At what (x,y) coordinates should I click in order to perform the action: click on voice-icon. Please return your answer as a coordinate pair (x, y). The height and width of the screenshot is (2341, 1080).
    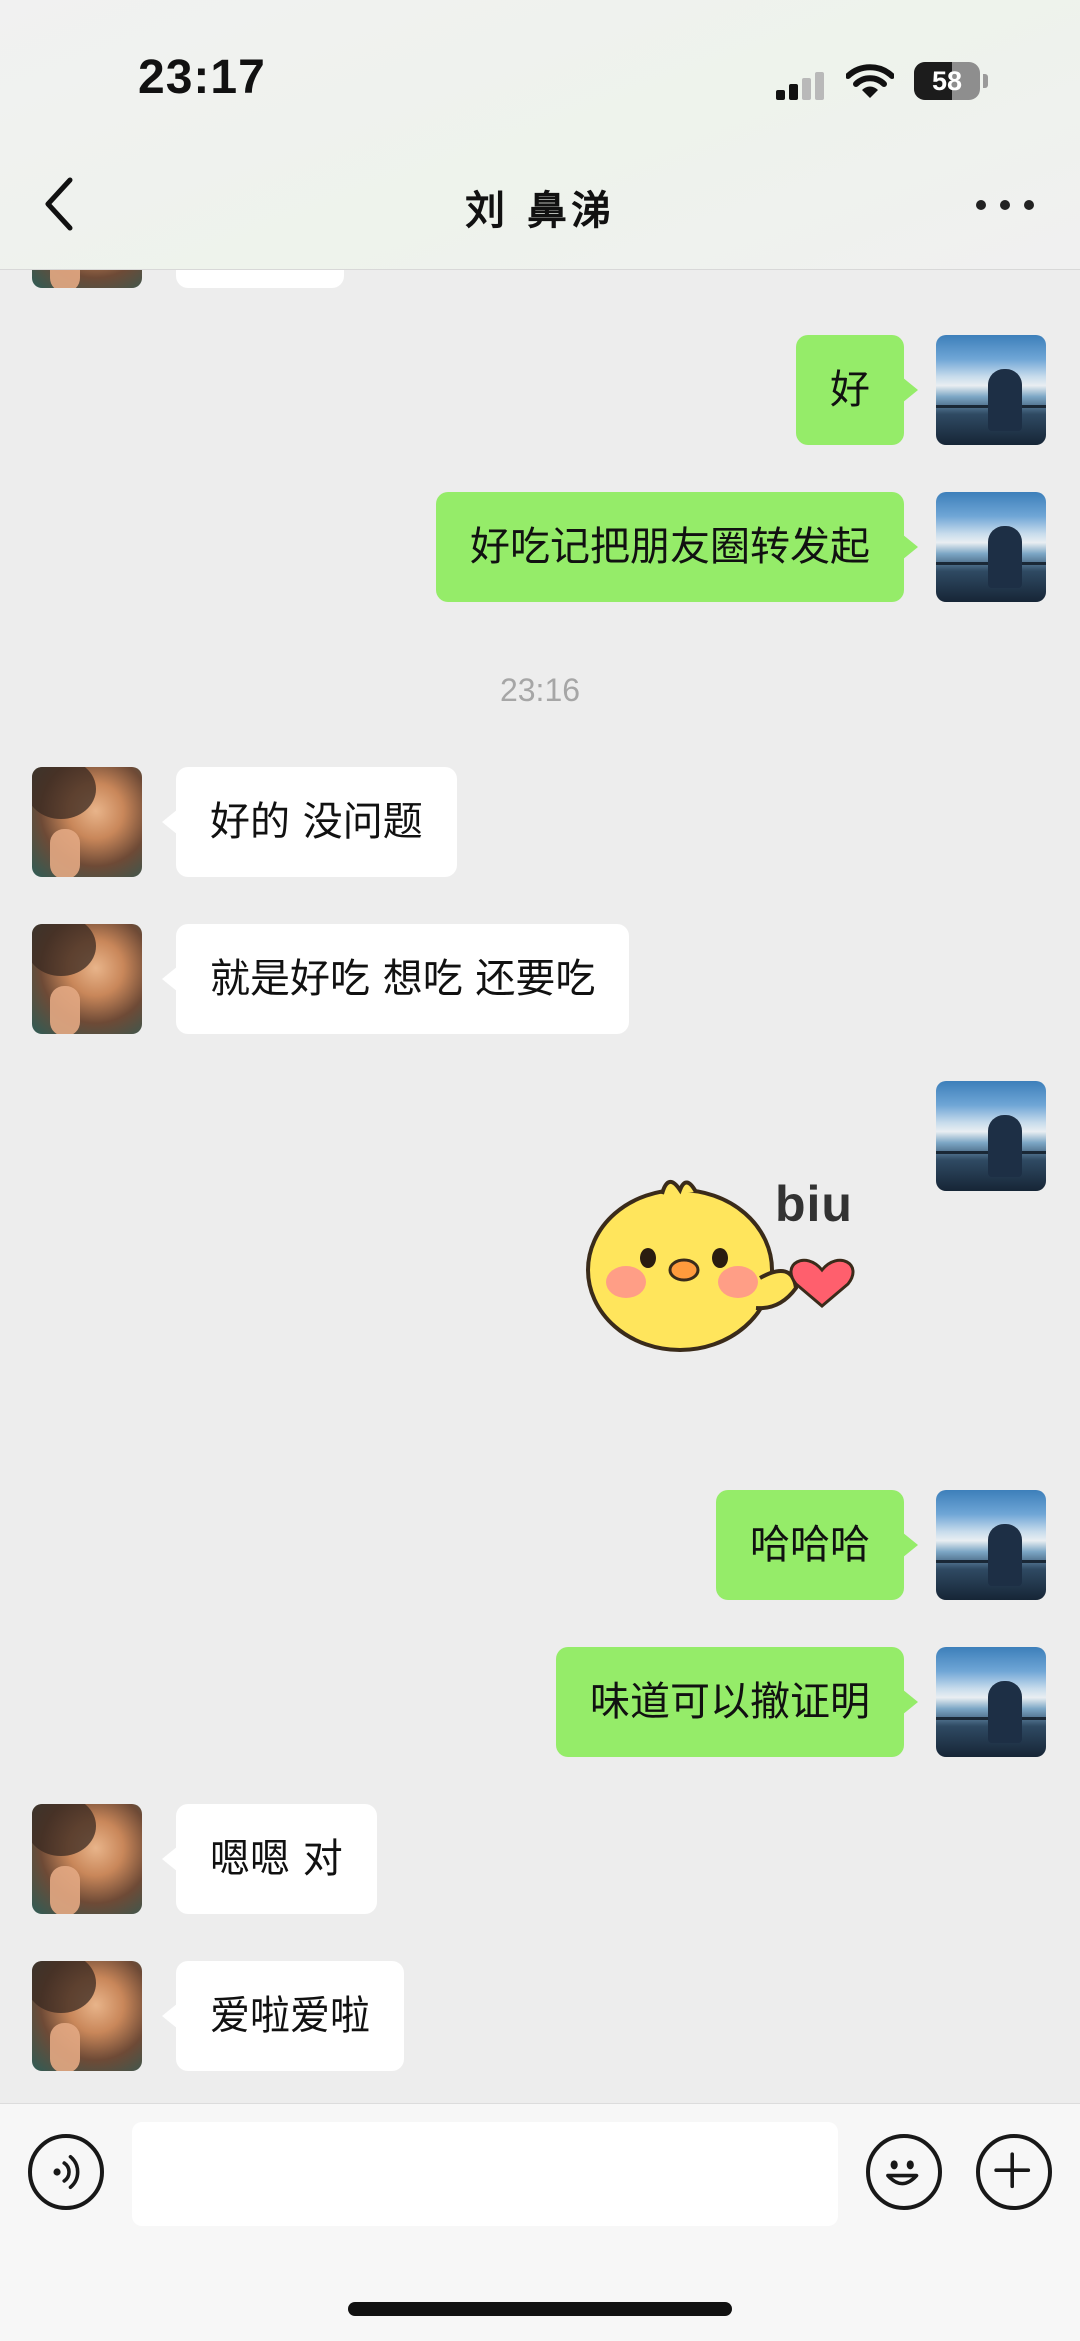
    Looking at the image, I should click on (66, 2172).